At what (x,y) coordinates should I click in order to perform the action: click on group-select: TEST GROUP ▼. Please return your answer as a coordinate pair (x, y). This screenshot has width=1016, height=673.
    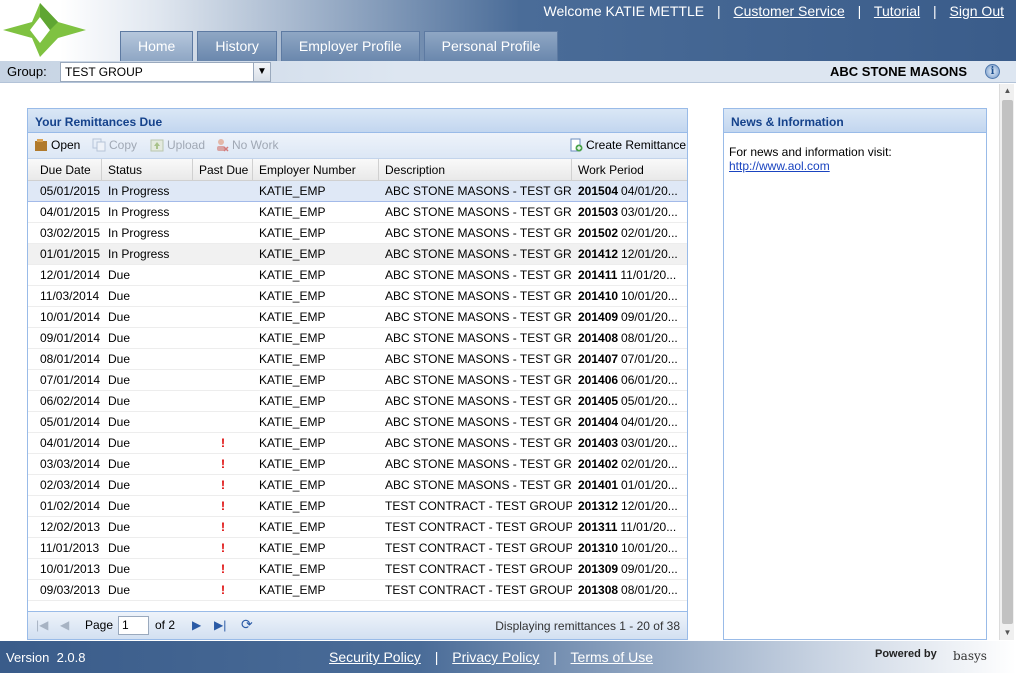
    Looking at the image, I should click on (165, 72).